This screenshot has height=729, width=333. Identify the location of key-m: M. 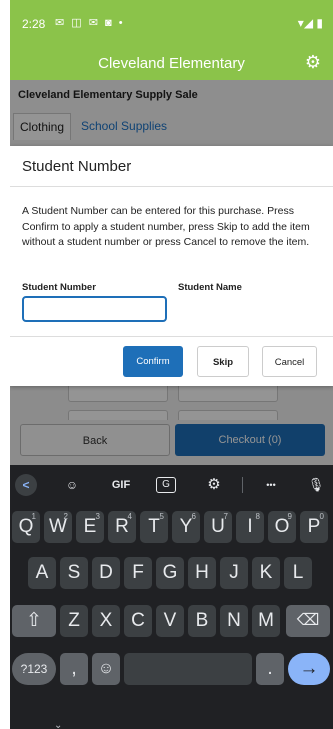
(266, 621).